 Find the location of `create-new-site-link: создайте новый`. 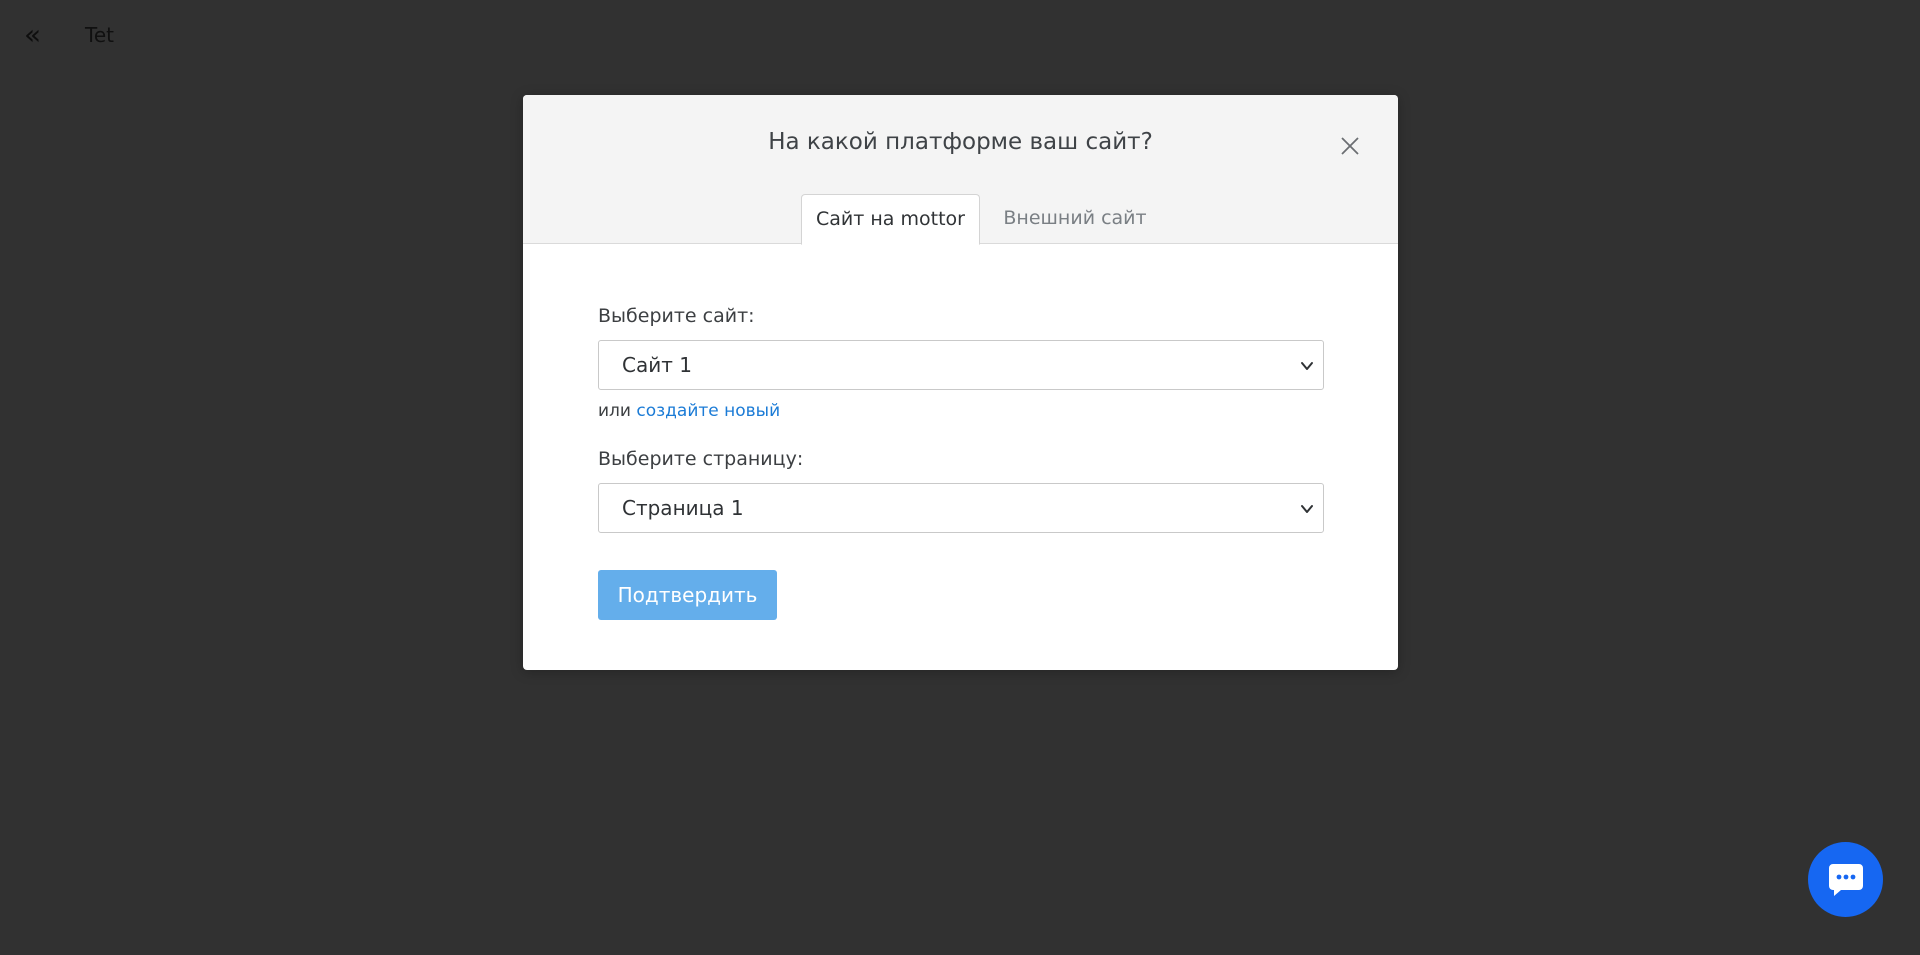

create-new-site-link: создайте новый is located at coordinates (708, 411).